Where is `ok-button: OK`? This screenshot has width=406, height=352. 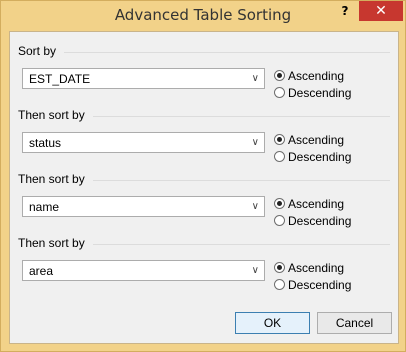 ok-button: OK is located at coordinates (272, 323).